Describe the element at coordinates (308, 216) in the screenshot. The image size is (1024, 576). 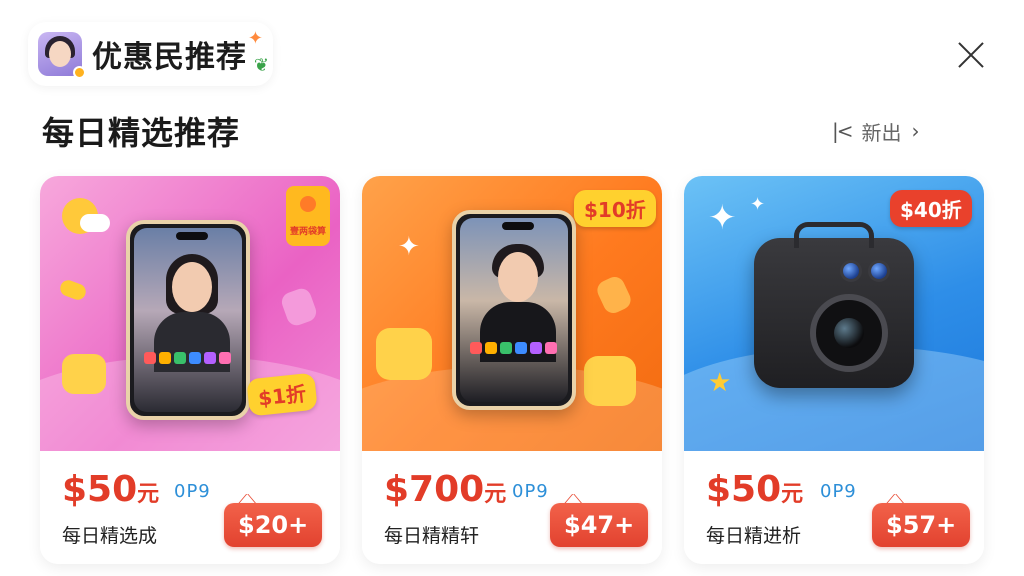
I see `shopping-bag-icon: 壹两袋算` at that location.